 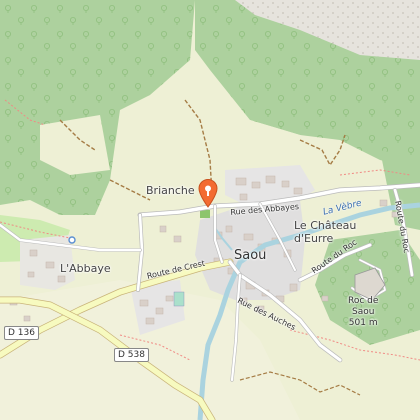 I want to click on peak-label-line1: Roc de, so click(x=363, y=301).